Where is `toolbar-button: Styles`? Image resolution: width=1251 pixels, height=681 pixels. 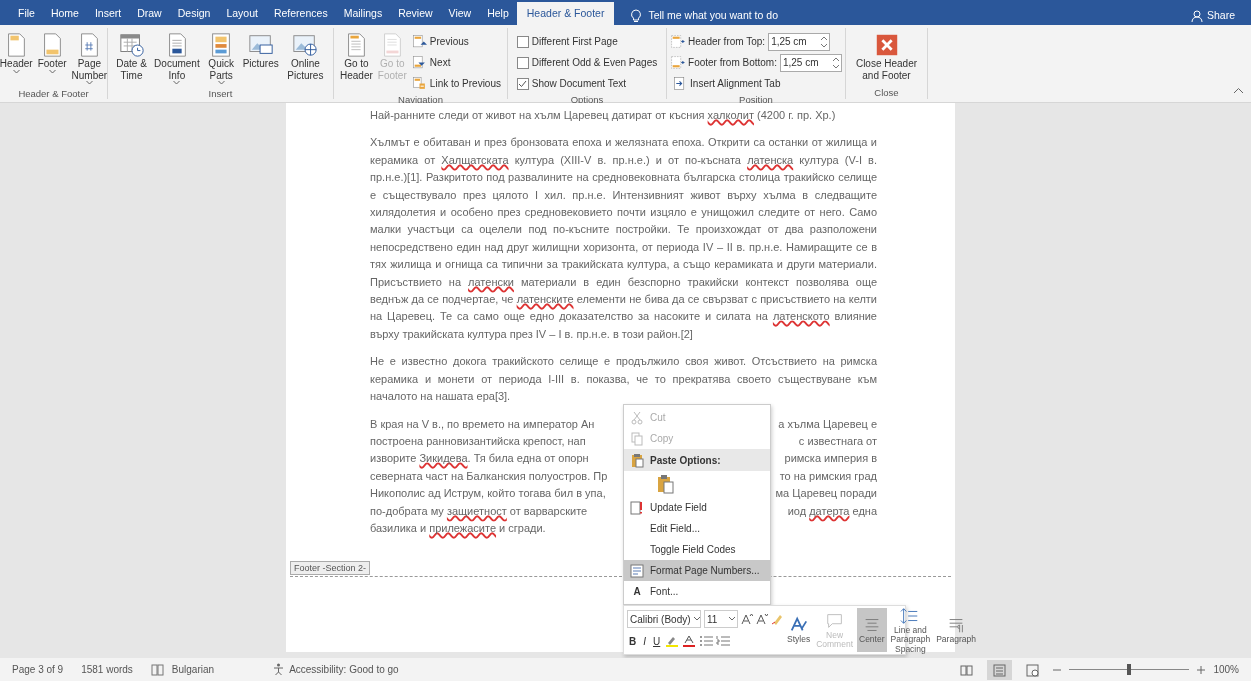
toolbar-button: Styles is located at coordinates (799, 630).